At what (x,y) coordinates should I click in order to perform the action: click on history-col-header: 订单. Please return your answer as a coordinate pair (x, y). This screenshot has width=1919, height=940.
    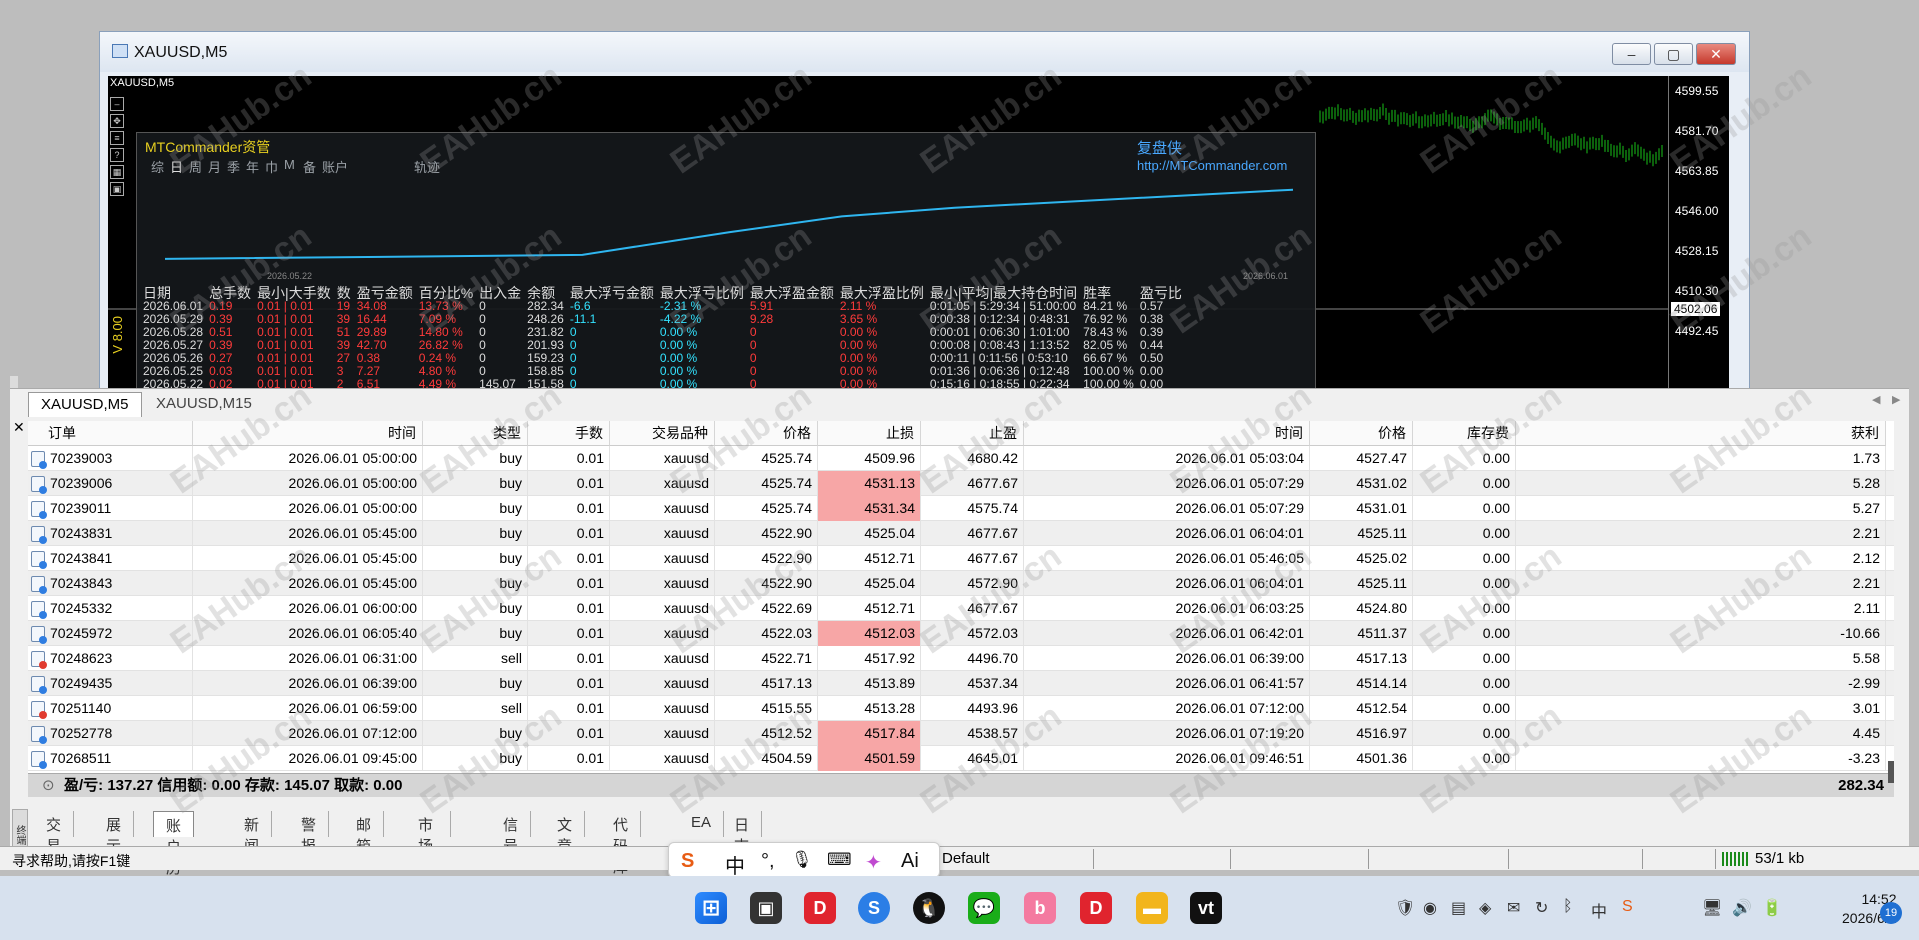
    Looking at the image, I should click on (110, 433).